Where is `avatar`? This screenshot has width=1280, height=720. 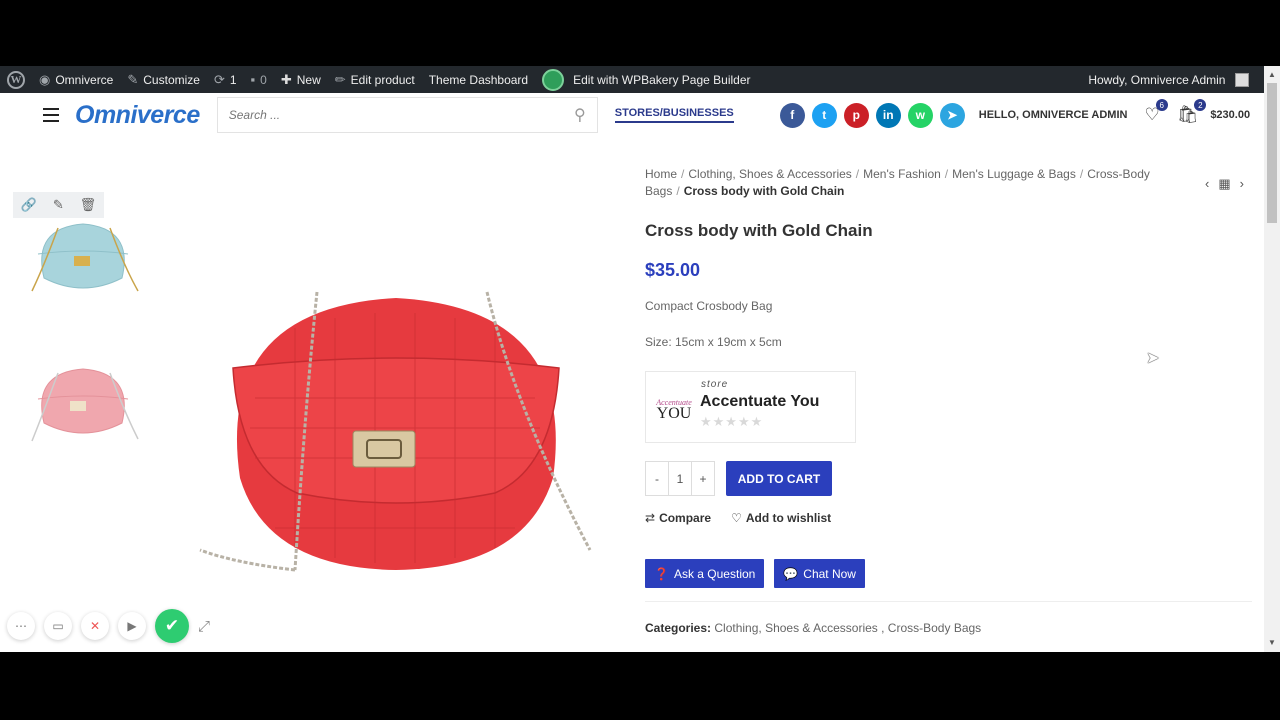 avatar is located at coordinates (1242, 79).